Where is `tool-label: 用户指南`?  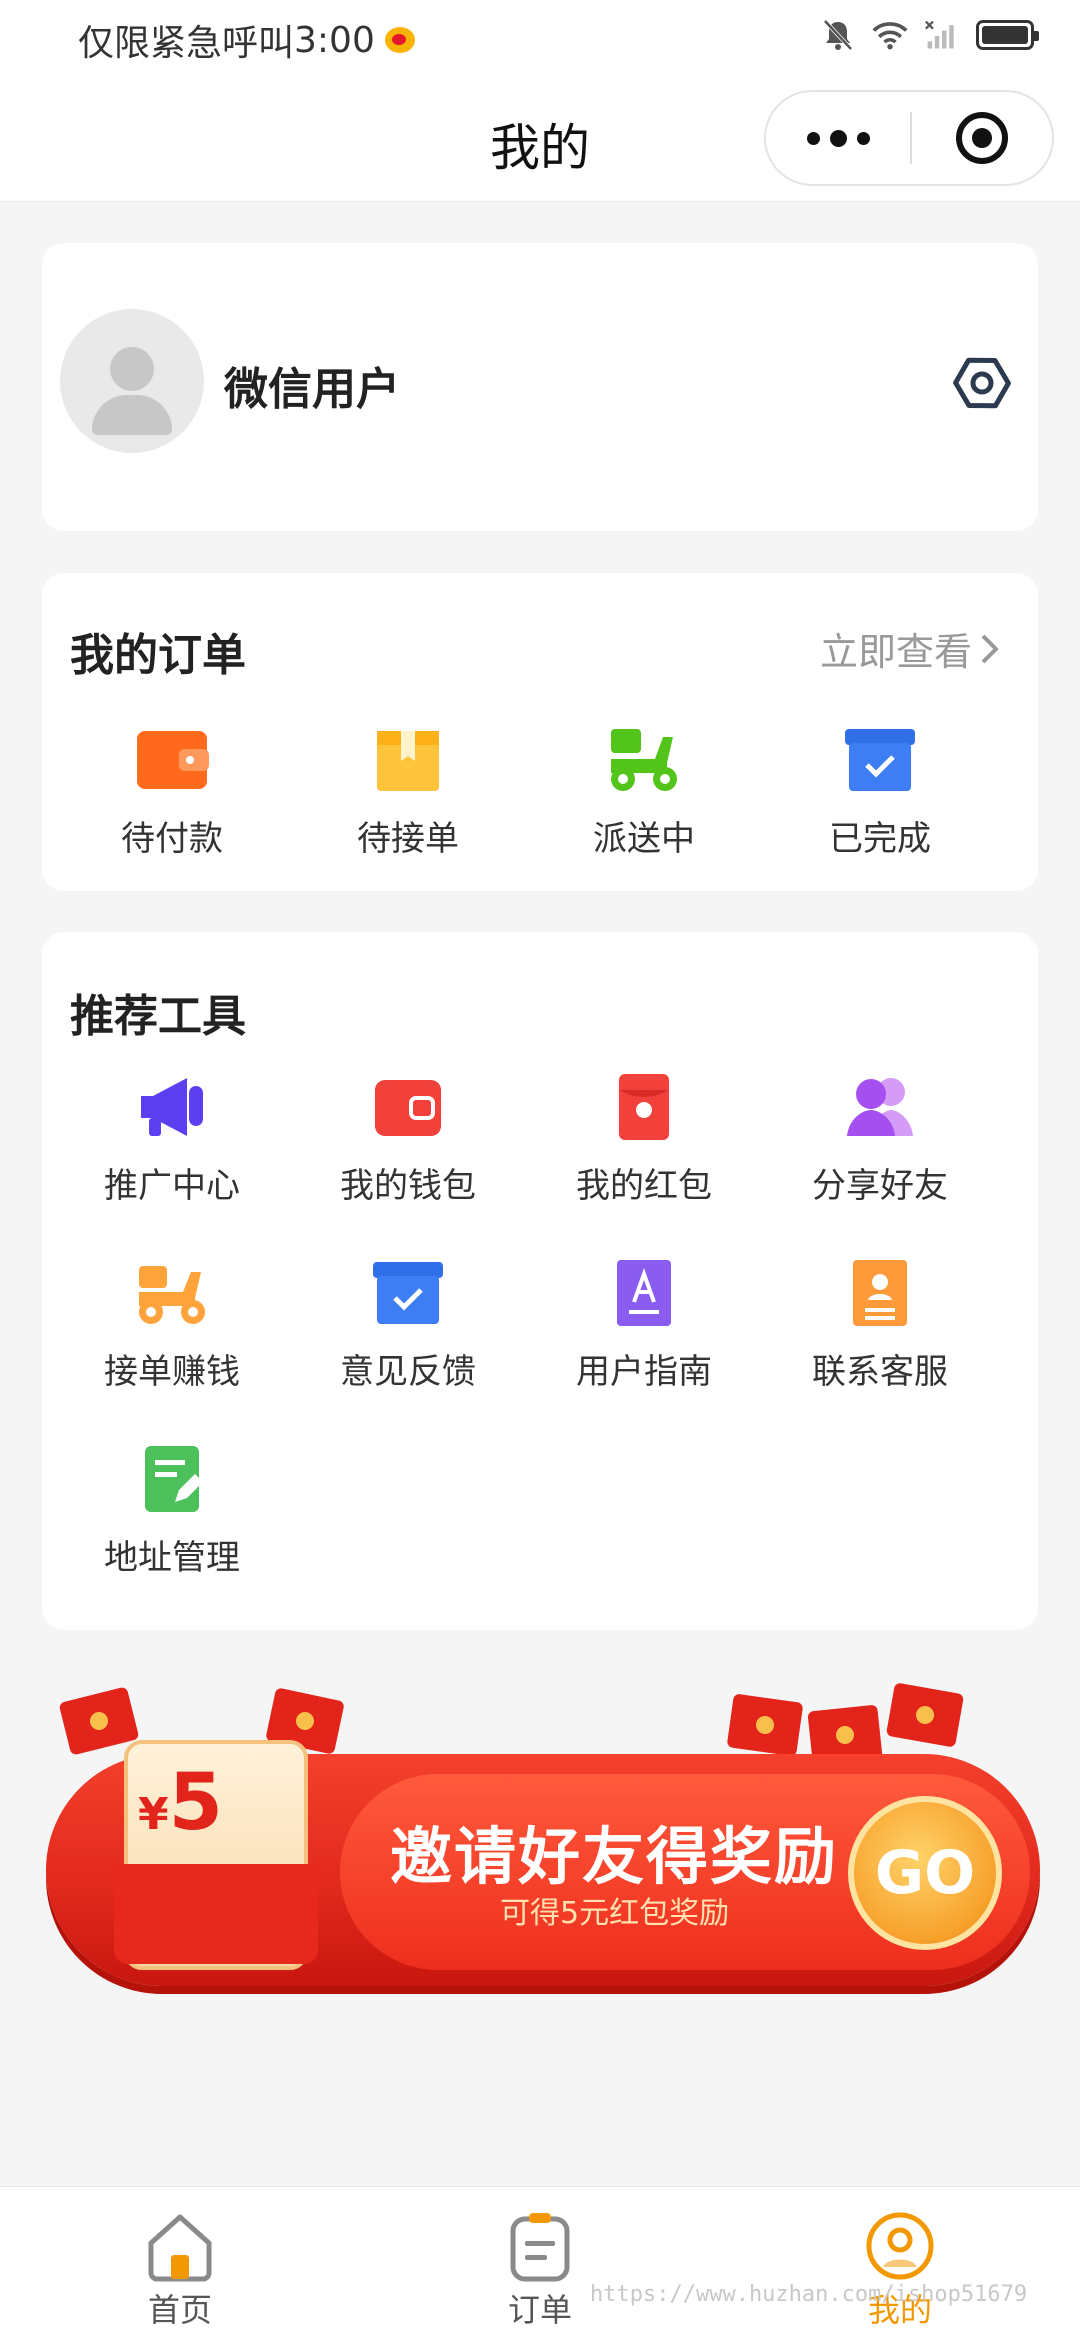
tool-label: 用户指南 is located at coordinates (644, 1372).